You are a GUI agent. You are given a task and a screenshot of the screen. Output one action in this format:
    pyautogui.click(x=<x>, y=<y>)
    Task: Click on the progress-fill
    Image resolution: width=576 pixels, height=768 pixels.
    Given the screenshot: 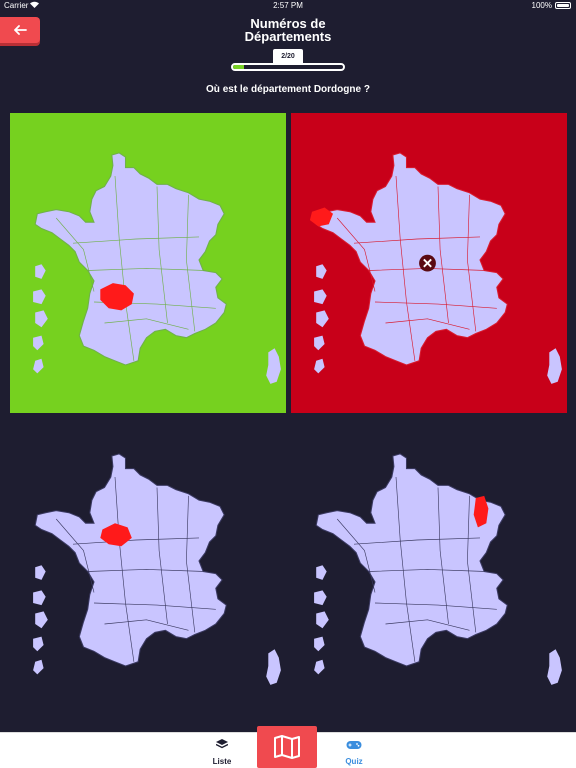 What is the action you would take?
    pyautogui.click(x=238, y=67)
    